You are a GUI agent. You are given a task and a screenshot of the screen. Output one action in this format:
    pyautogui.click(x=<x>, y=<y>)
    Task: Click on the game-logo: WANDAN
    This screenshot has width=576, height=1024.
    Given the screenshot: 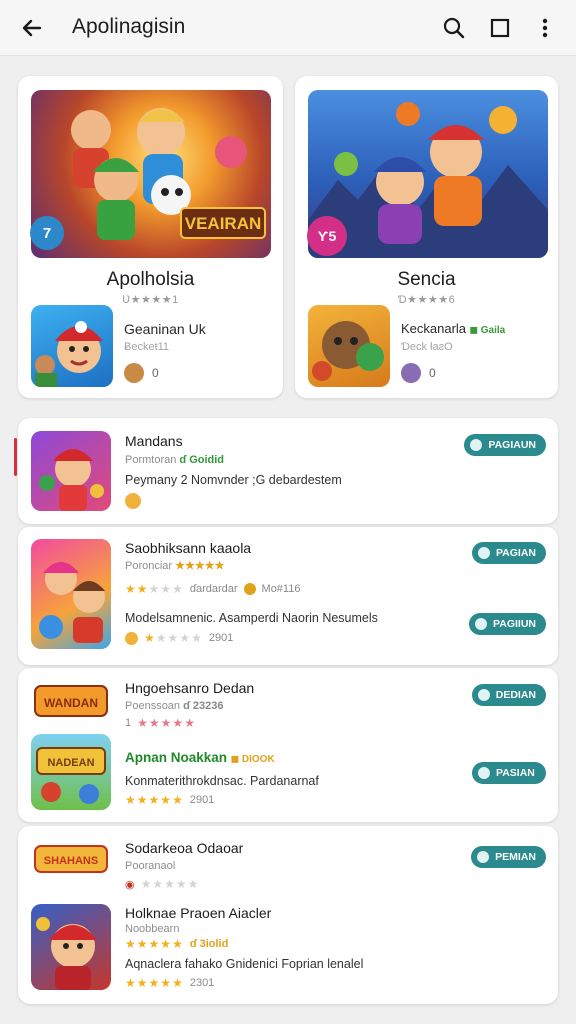 What is the action you would take?
    pyautogui.click(x=71, y=704)
    